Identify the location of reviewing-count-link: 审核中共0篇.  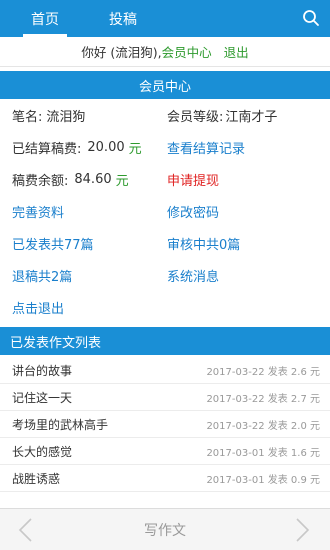
(203, 243).